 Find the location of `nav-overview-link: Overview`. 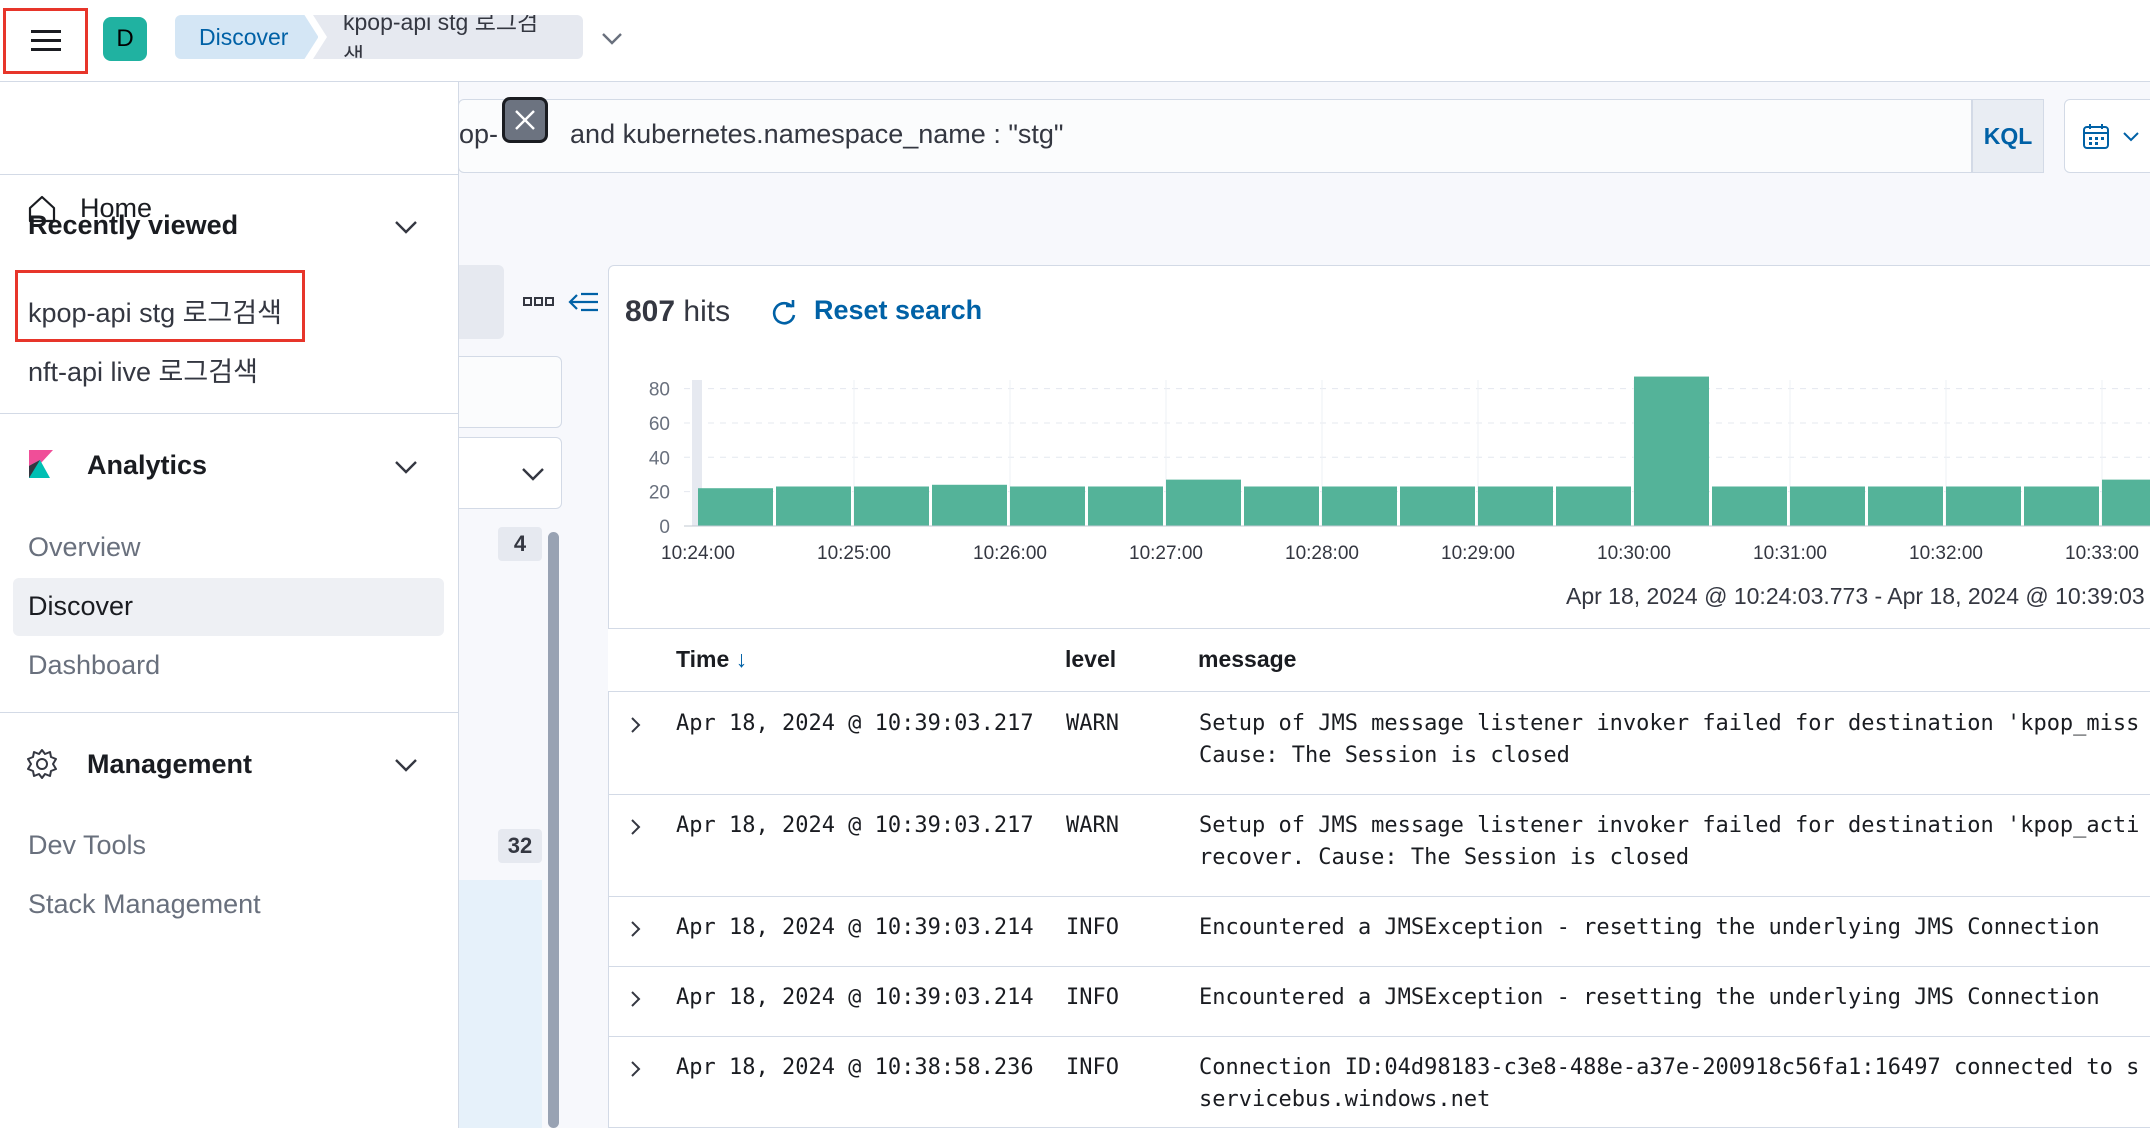

nav-overview-link: Overview is located at coordinates (84, 547).